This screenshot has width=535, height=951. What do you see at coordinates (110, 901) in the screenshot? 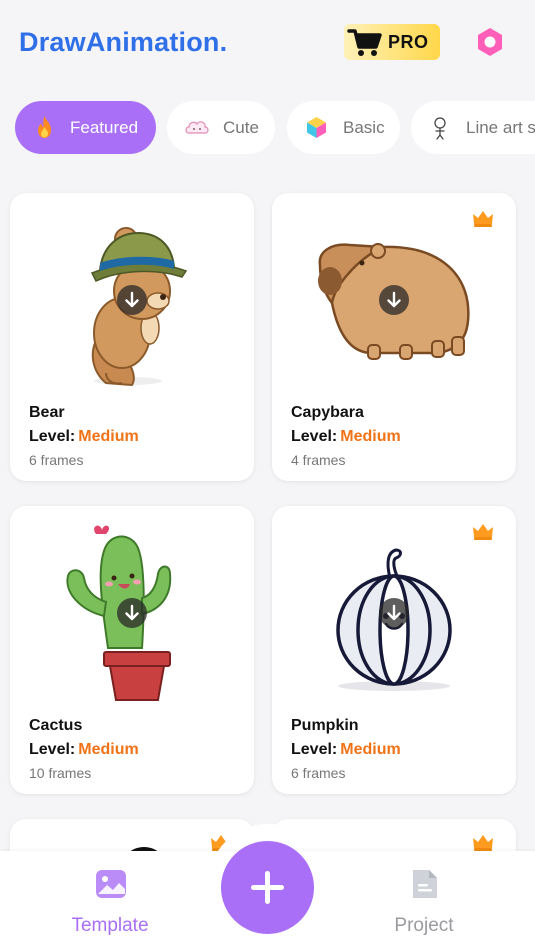
I see `nav-tab-template: Template` at bounding box center [110, 901].